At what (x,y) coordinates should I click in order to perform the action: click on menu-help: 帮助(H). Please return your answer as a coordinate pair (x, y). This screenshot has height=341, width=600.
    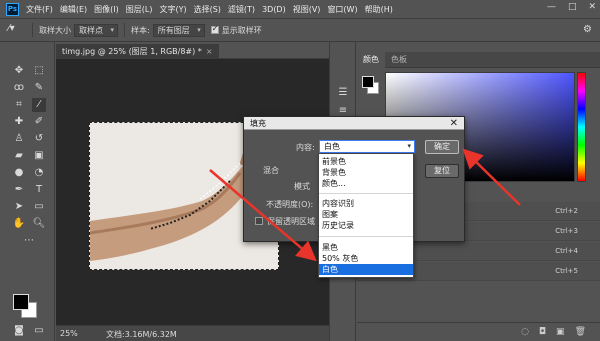
    Looking at the image, I should click on (379, 9).